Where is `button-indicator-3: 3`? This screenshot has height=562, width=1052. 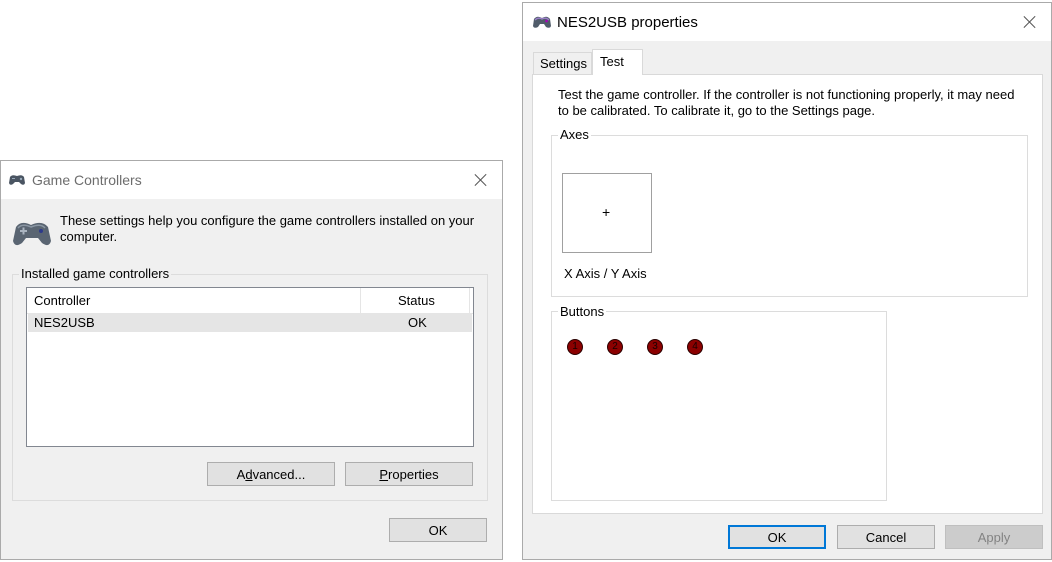 button-indicator-3: 3 is located at coordinates (655, 347).